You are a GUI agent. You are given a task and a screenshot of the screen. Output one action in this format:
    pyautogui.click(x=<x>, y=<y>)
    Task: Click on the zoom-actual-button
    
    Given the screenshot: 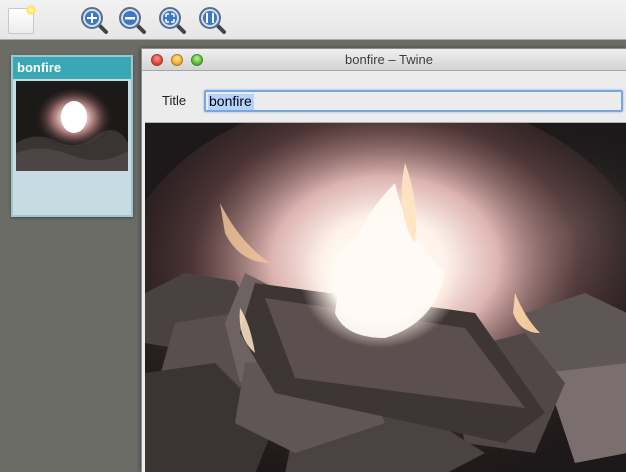 What is the action you would take?
    pyautogui.click(x=212, y=20)
    